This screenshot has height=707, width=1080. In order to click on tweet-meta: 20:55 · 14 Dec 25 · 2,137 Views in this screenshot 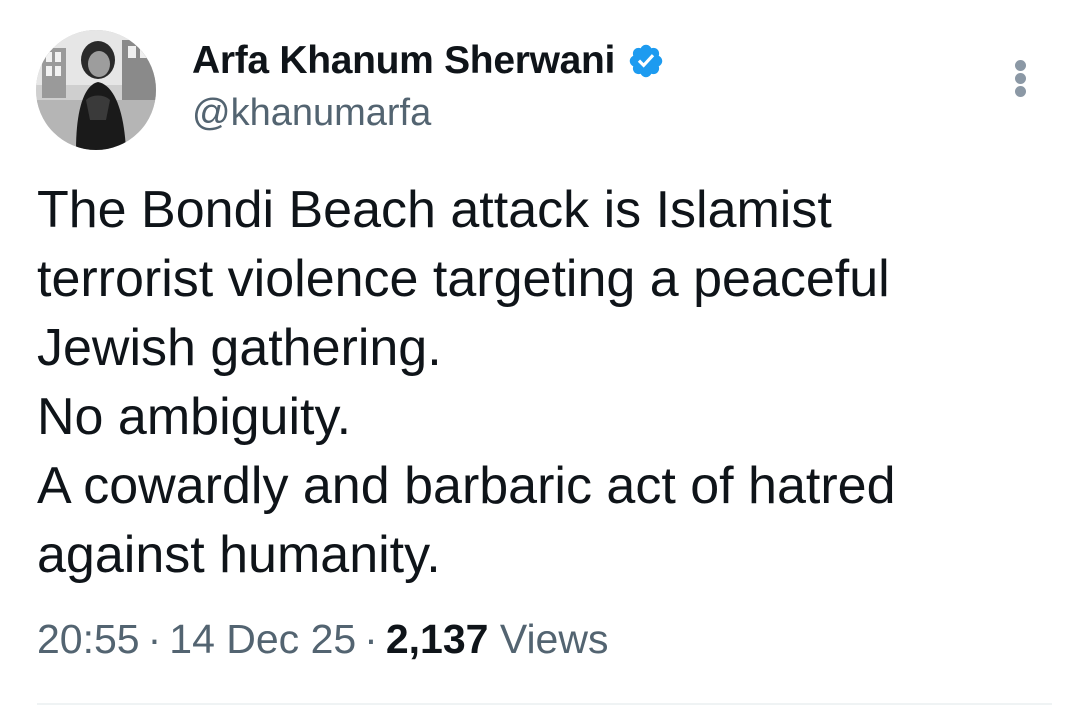, I will do `click(322, 639)`.